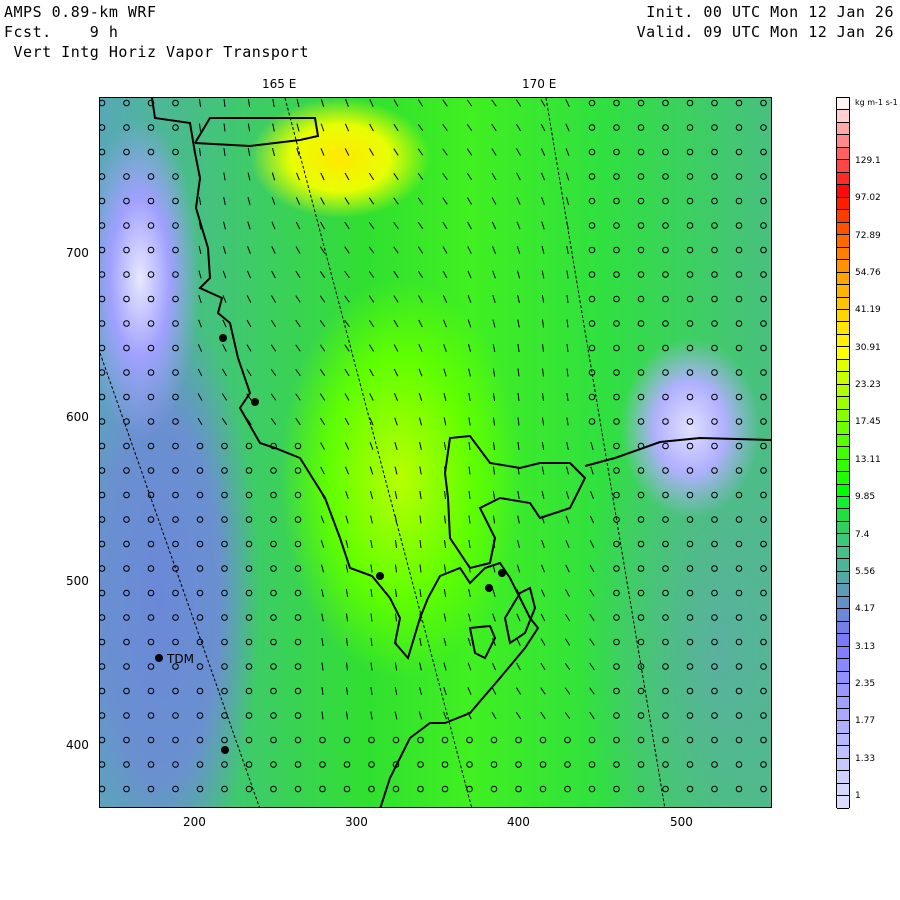  I want to click on valid-time: Valid. 09 UTC Mon 12 Jan 26, so click(765, 32).